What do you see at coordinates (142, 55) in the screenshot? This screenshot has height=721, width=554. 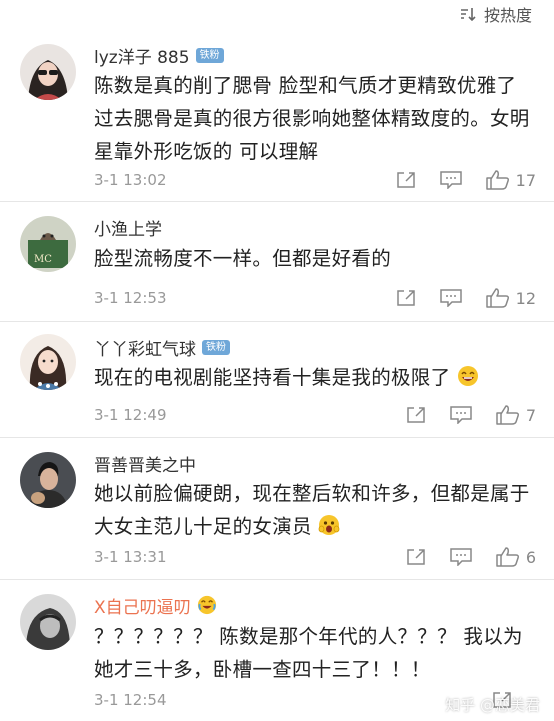 I see `username: lyz洋子 885` at bounding box center [142, 55].